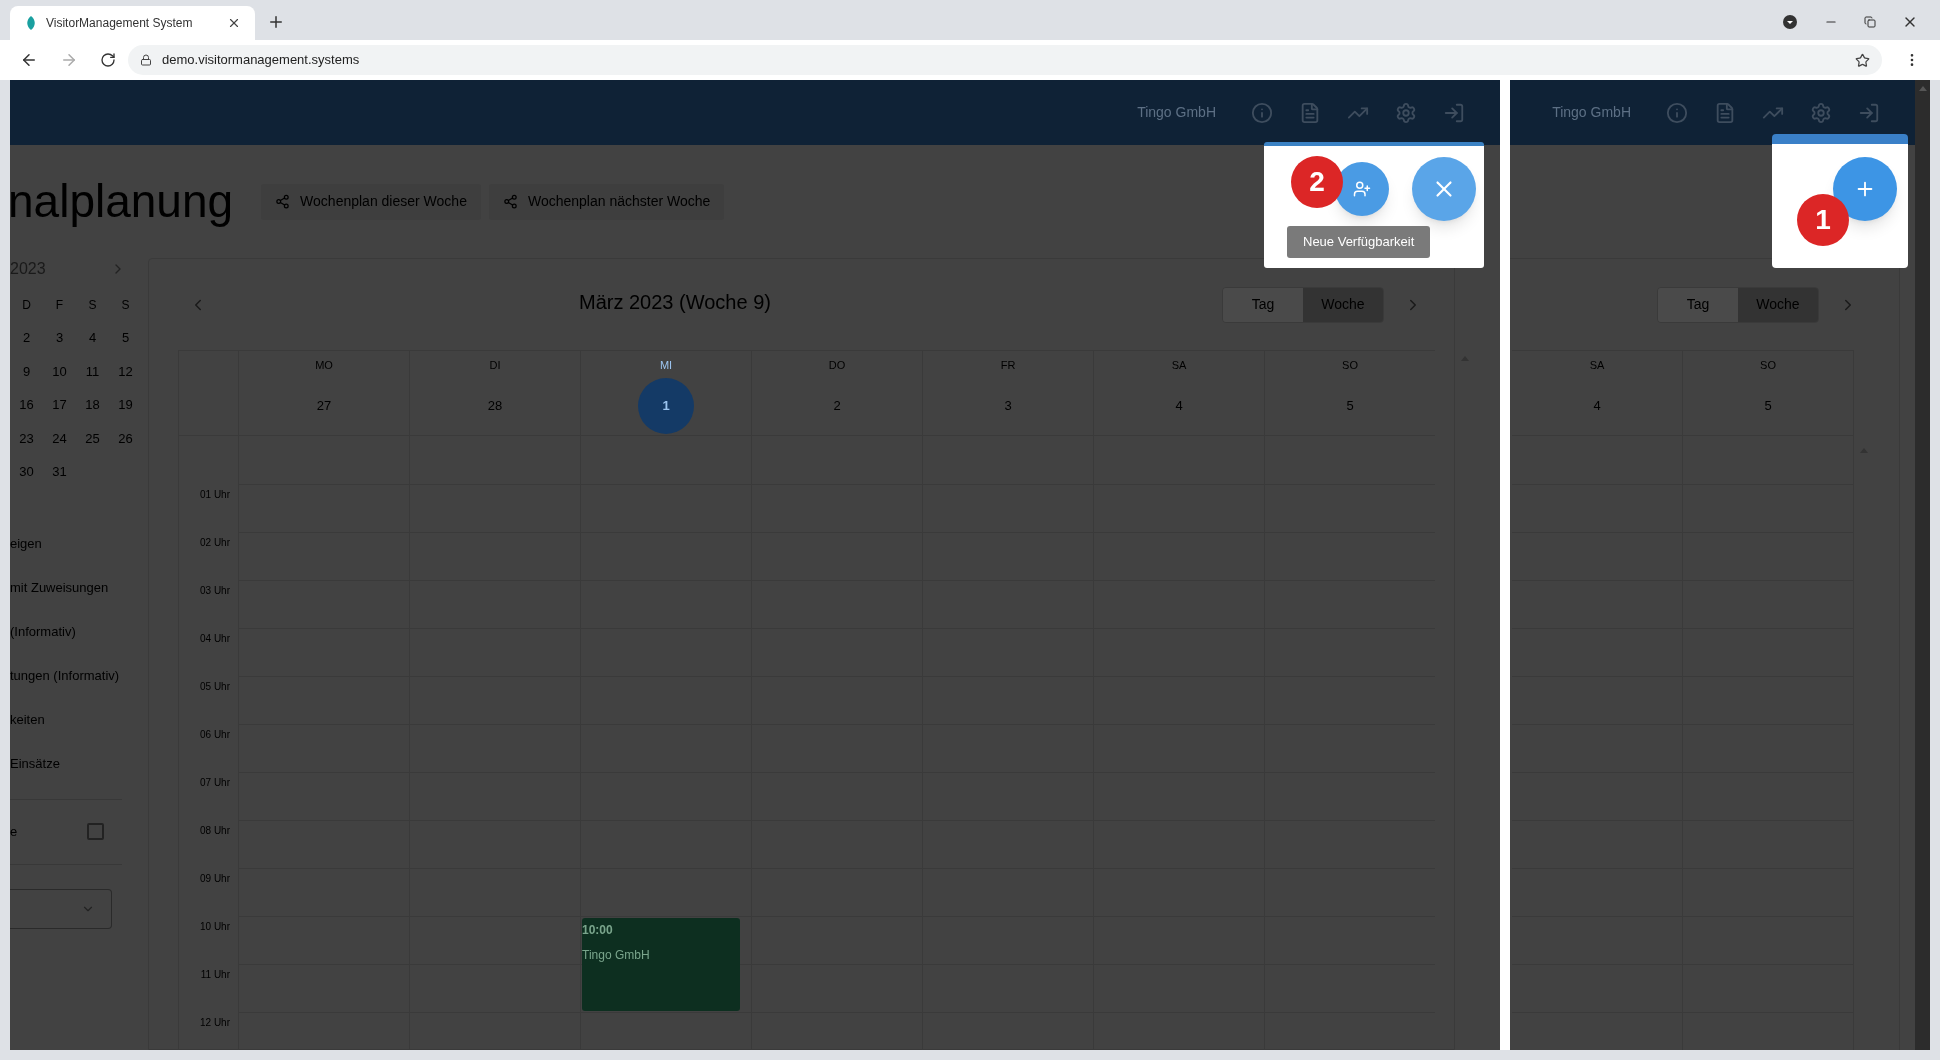  I want to click on add-person-fab, so click(1362, 189).